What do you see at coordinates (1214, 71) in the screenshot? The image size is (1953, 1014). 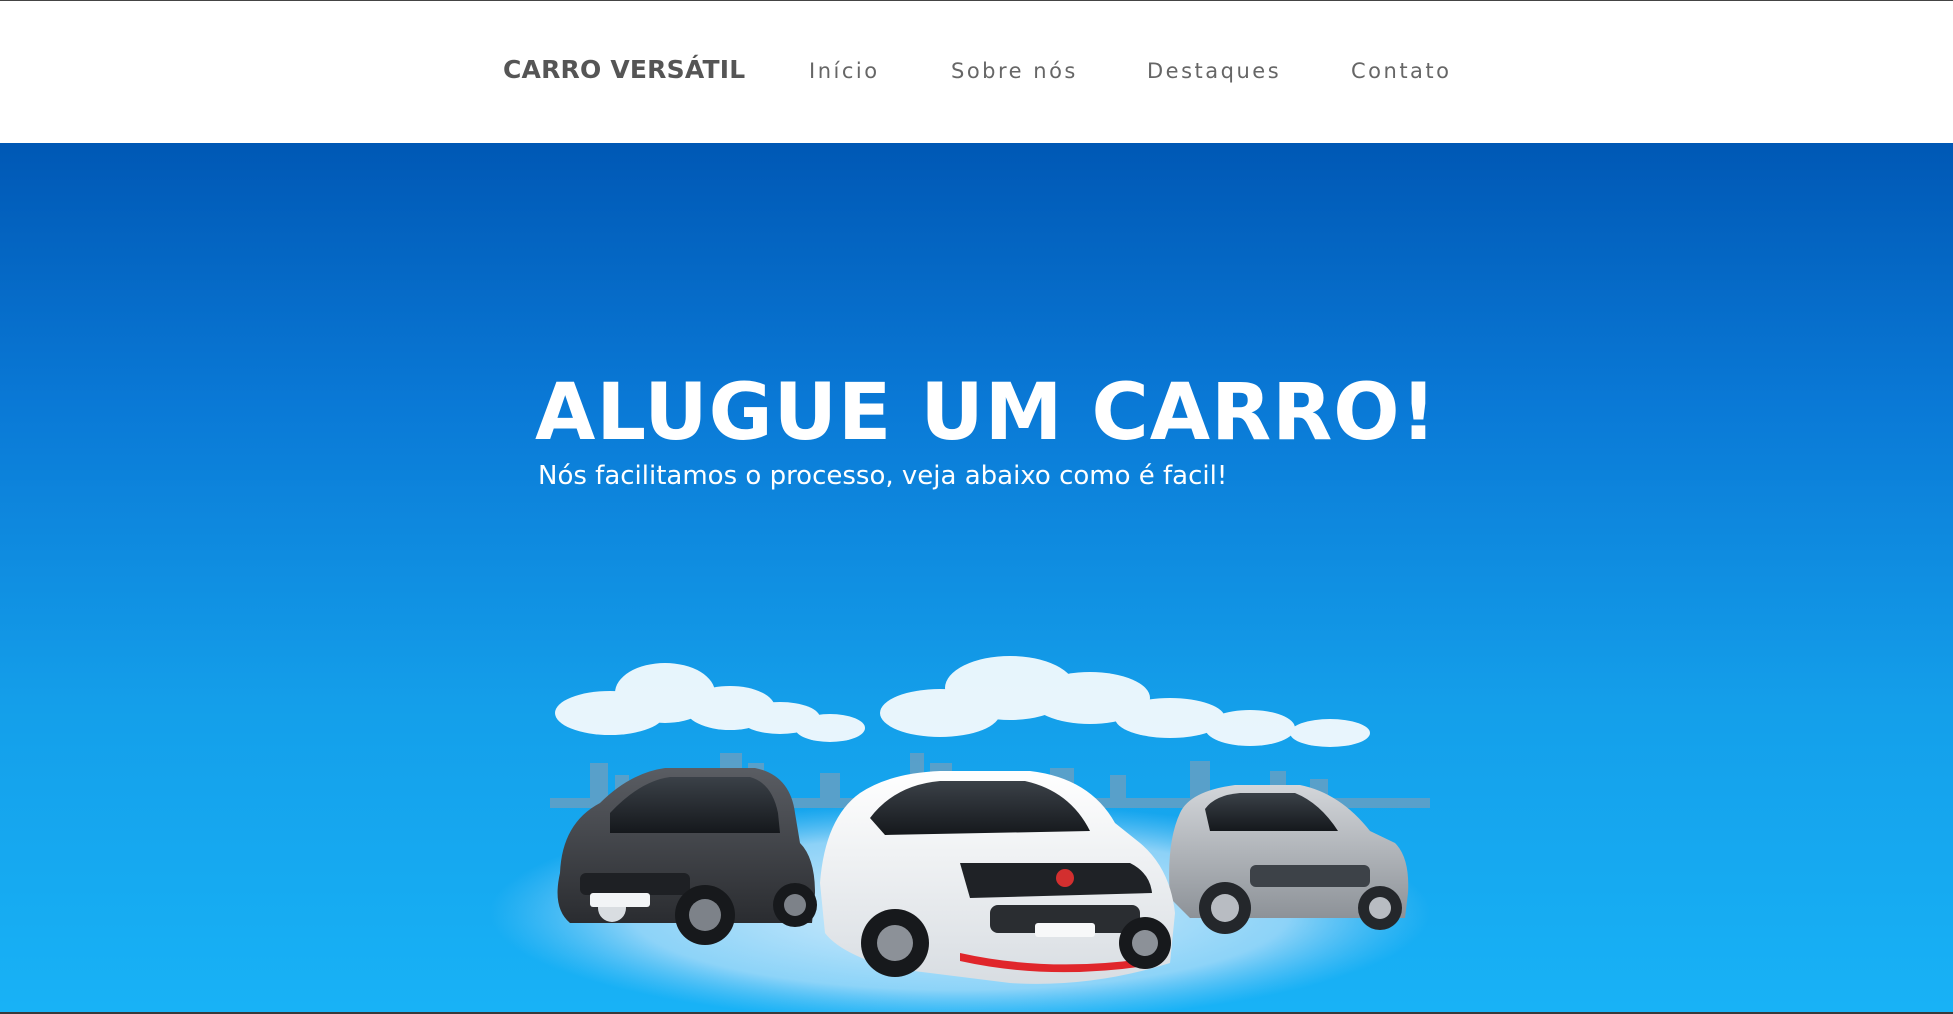 I see `nav-link-destaques: Destaques` at bounding box center [1214, 71].